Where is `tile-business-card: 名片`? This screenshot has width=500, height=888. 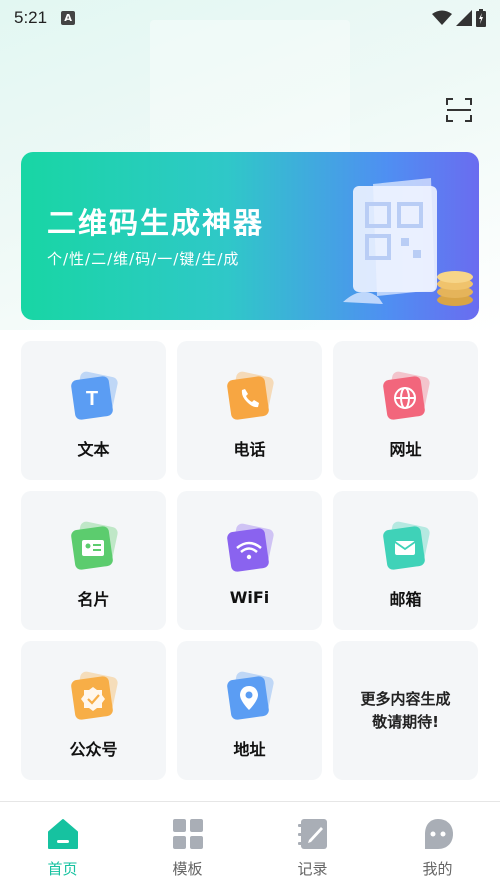
tile-business-card: 名片 is located at coordinates (93, 560).